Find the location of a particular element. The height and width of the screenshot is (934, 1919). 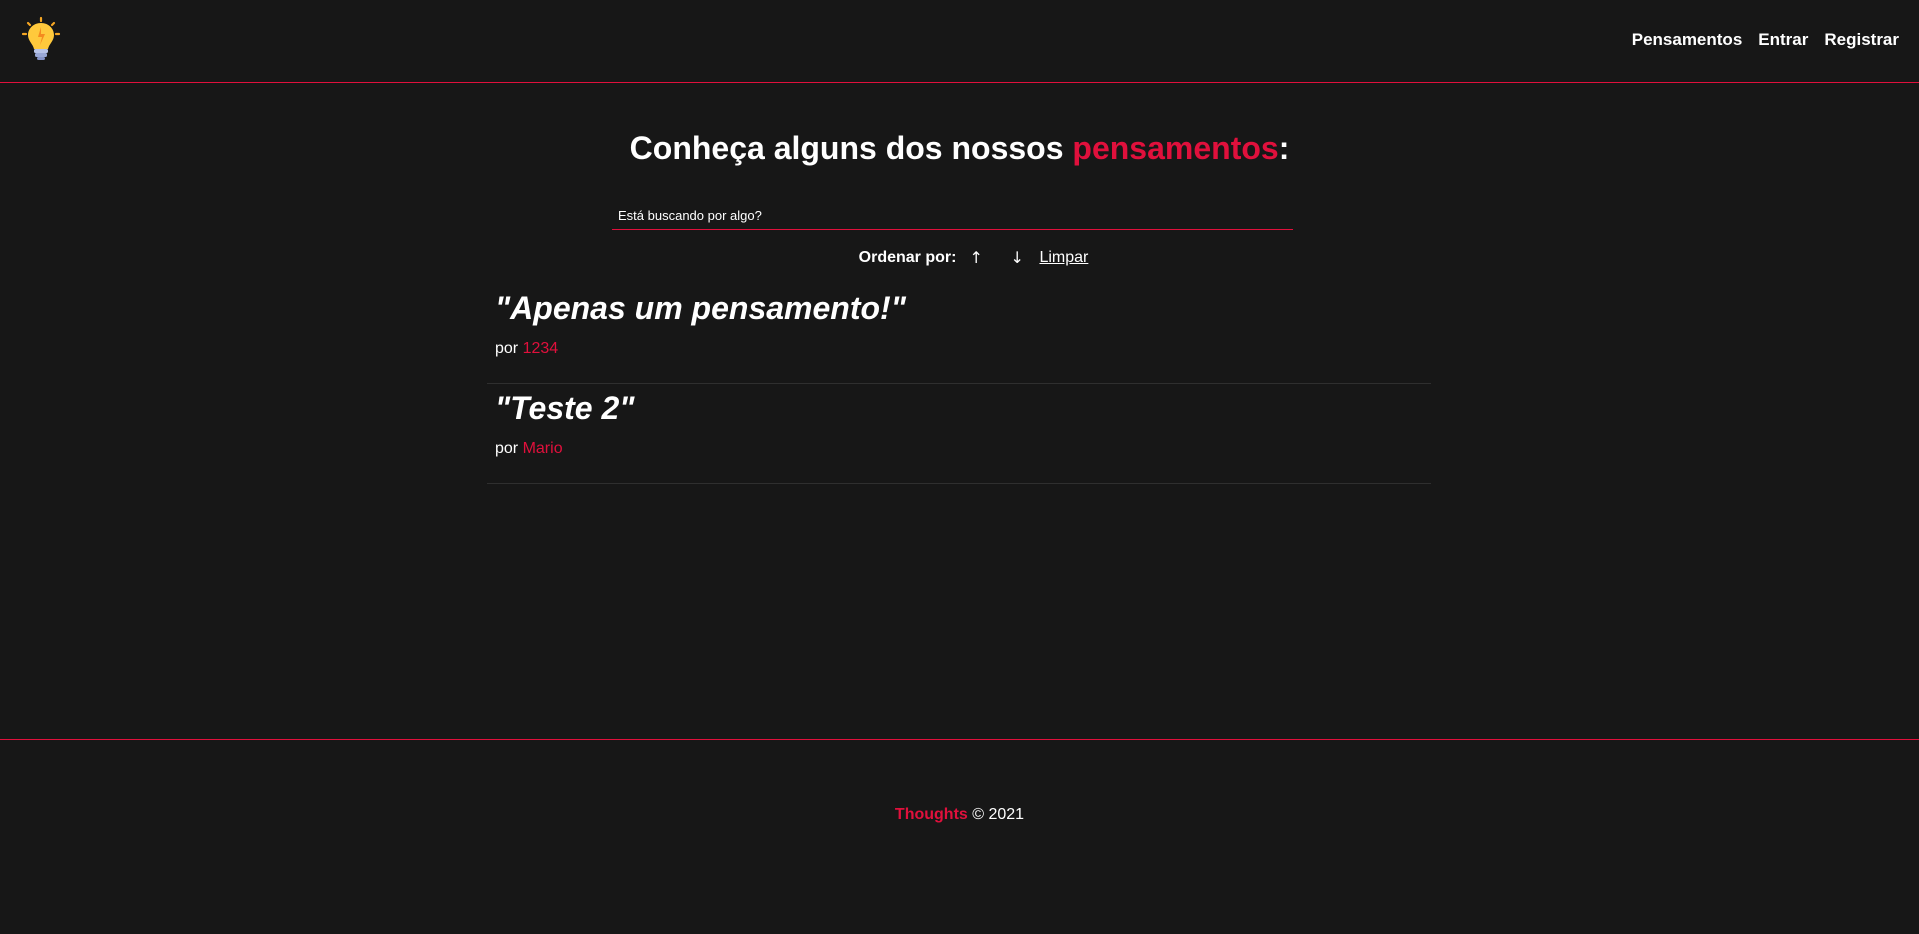

thought-byline: por 1234 is located at coordinates (526, 349).